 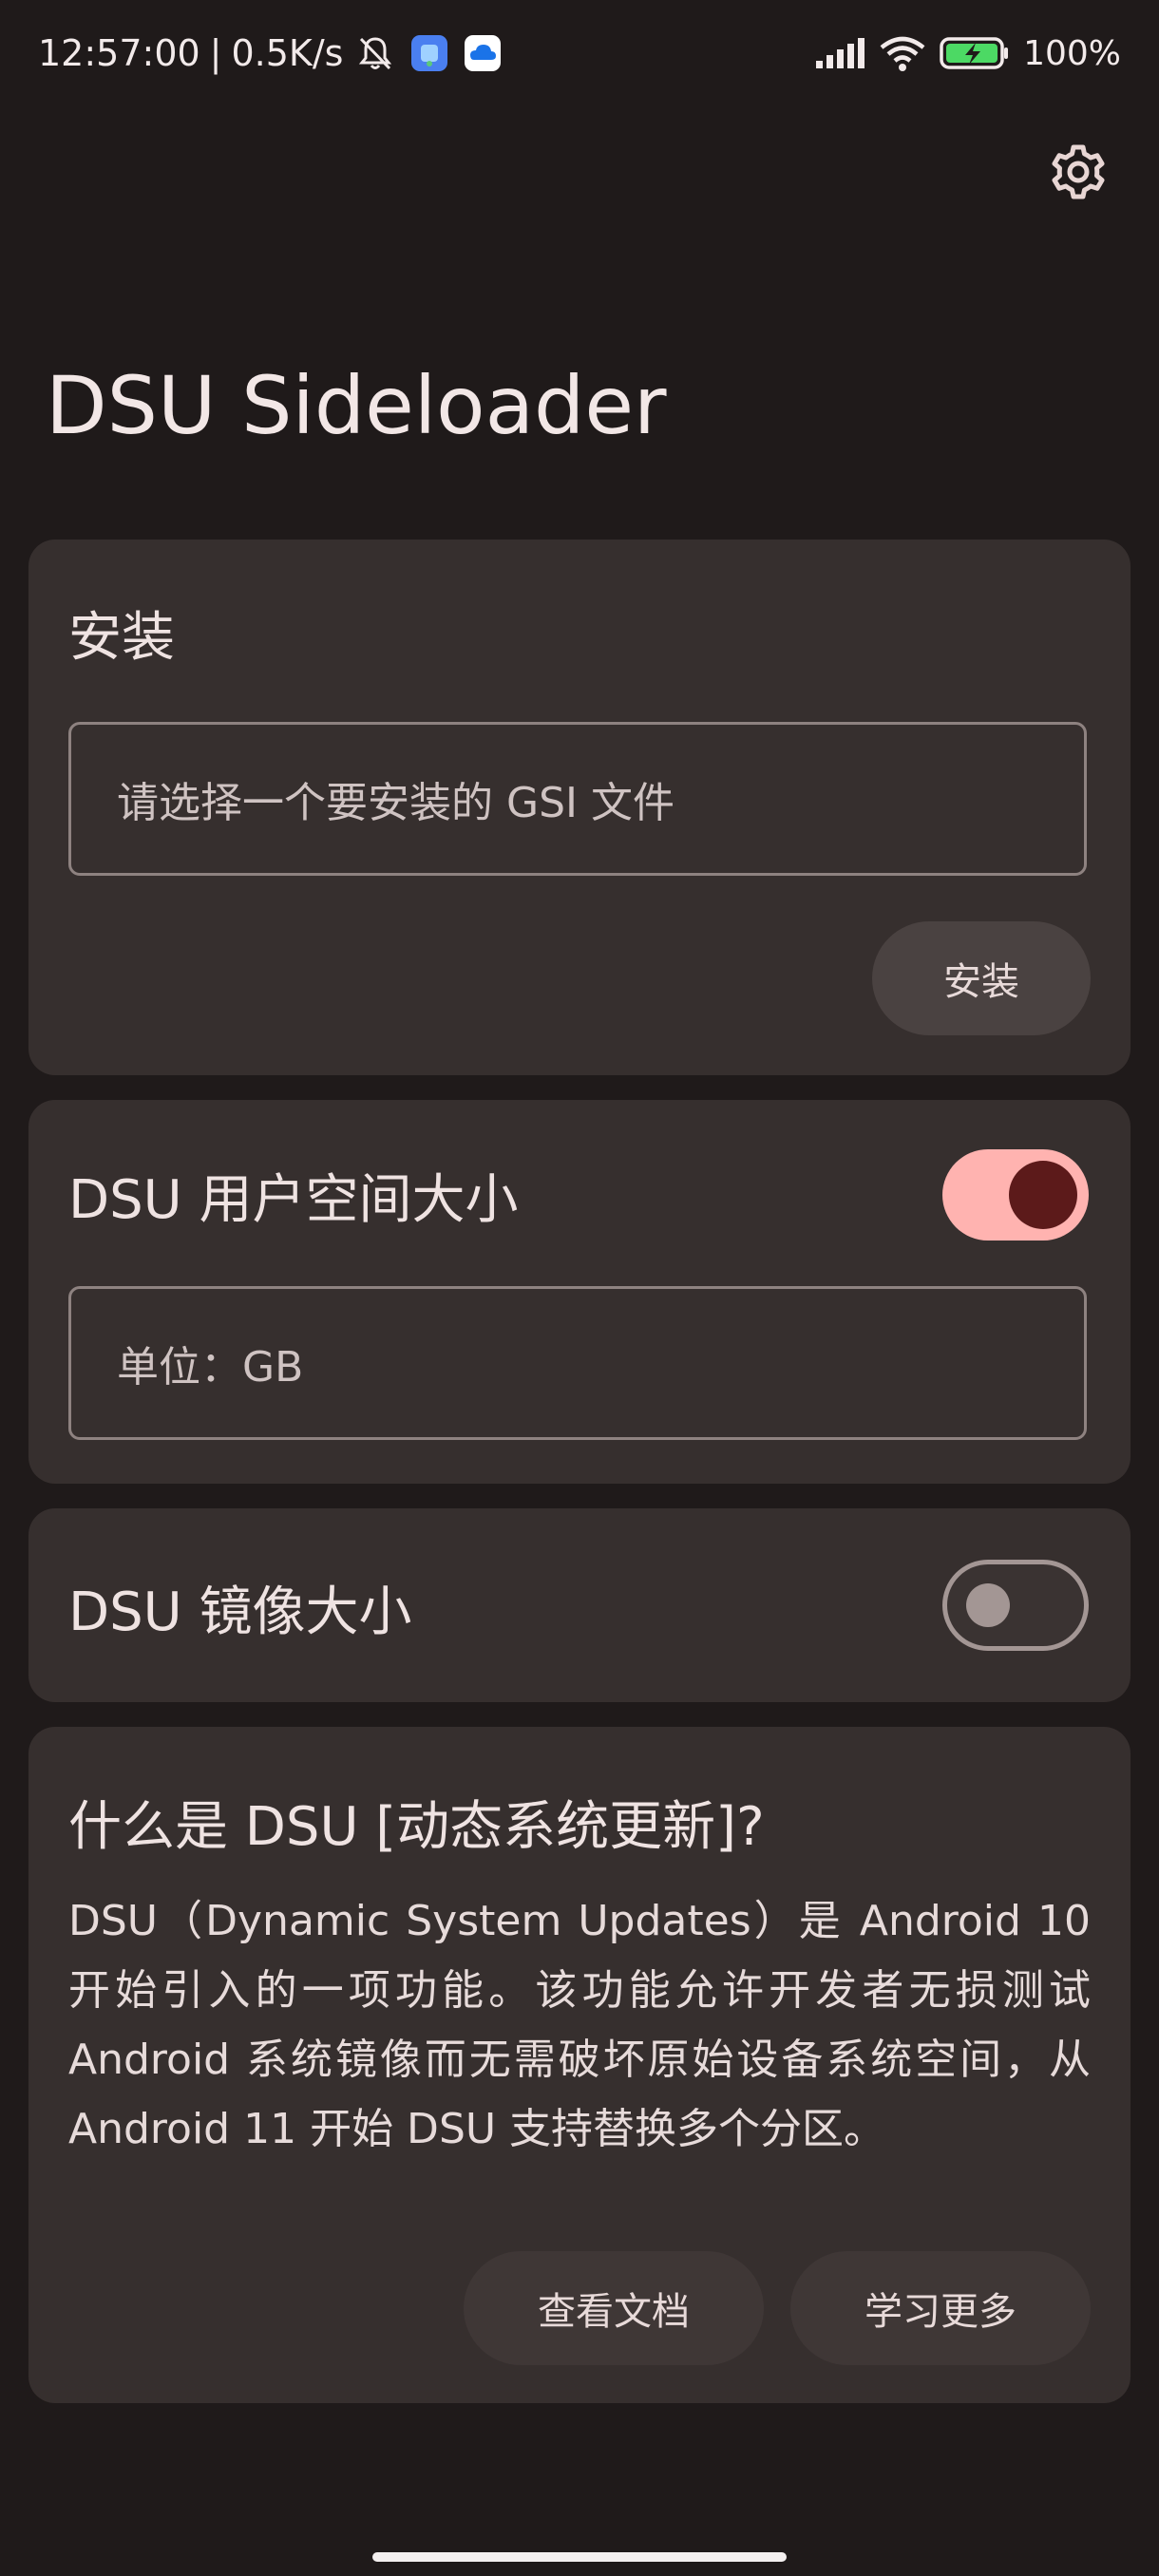 What do you see at coordinates (579, 2557) in the screenshot?
I see `home-indicator` at bounding box center [579, 2557].